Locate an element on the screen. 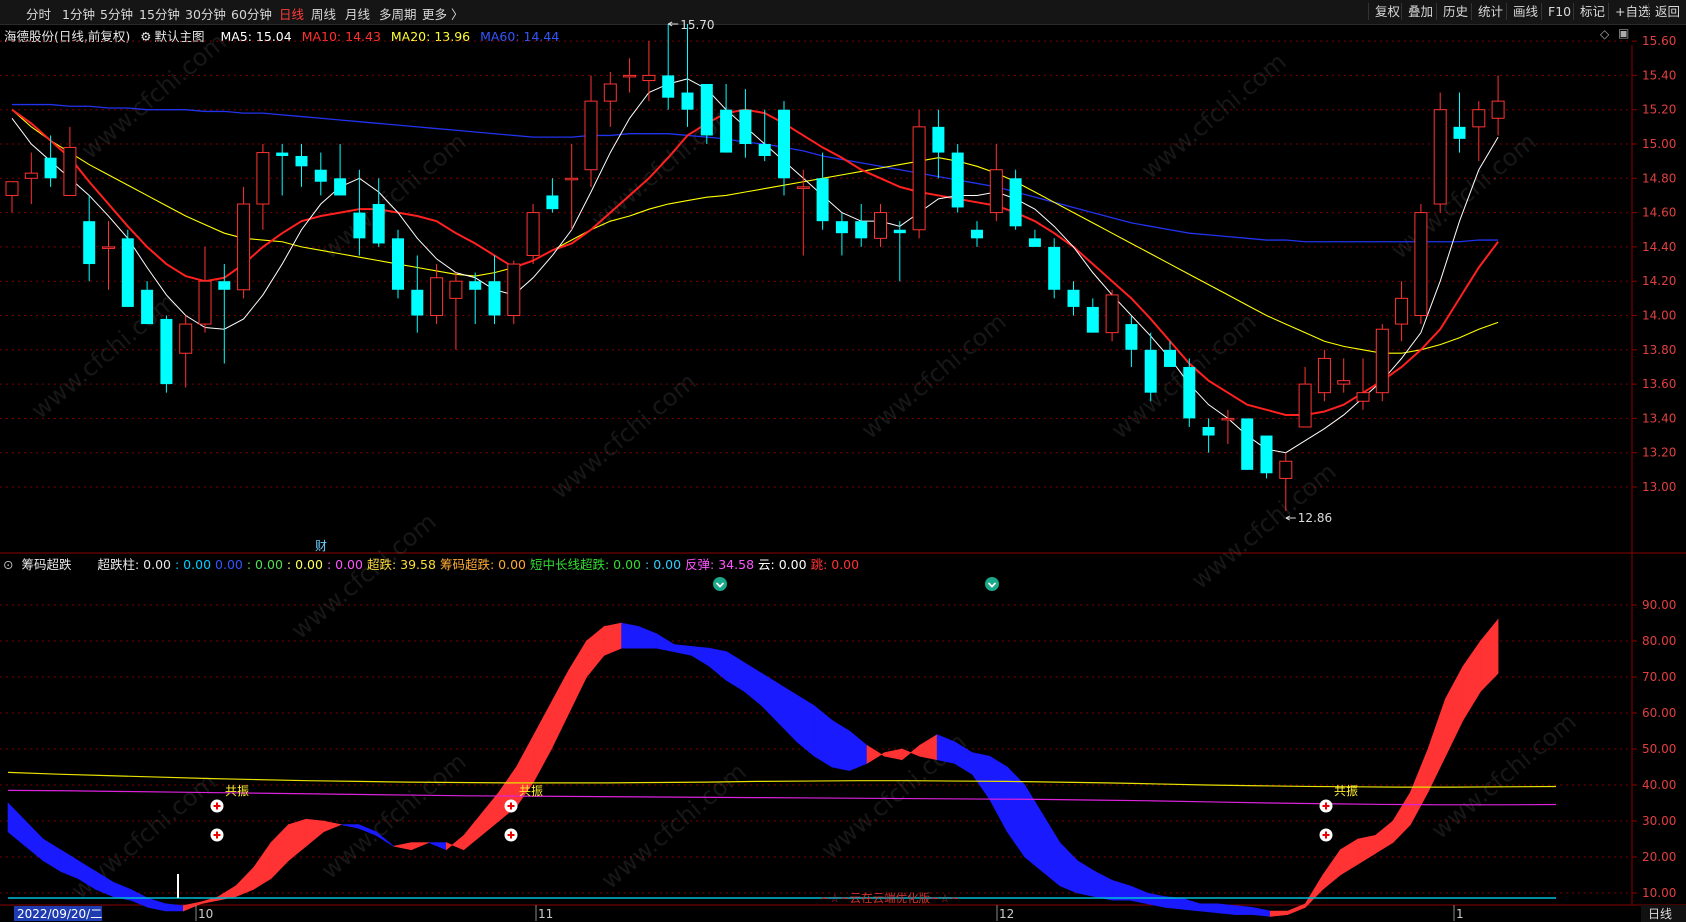 The height and width of the screenshot is (922, 1686). indicator-tick-label: 70.00 is located at coordinates (1659, 677).